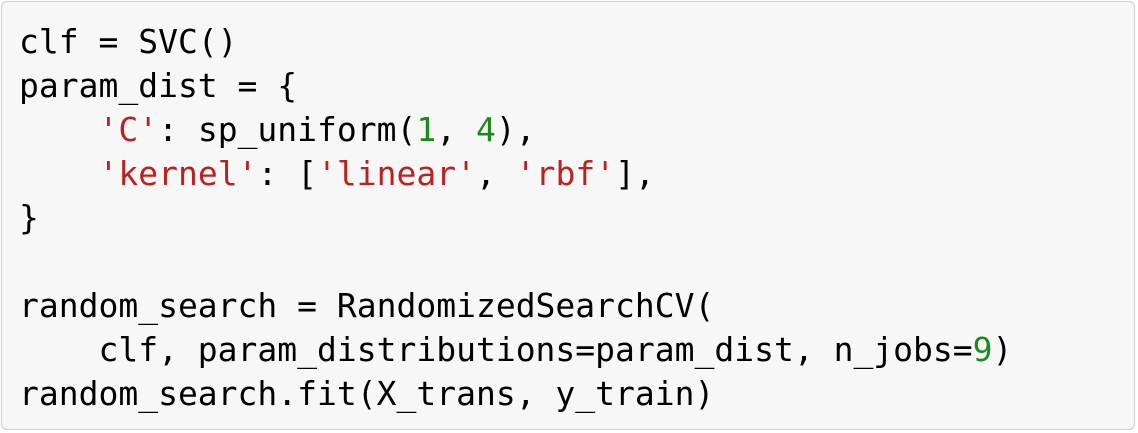 Image resolution: width=1138 pixels, height=433 pixels. Describe the element at coordinates (486, 129) in the screenshot. I see `number-literal: 4` at that location.